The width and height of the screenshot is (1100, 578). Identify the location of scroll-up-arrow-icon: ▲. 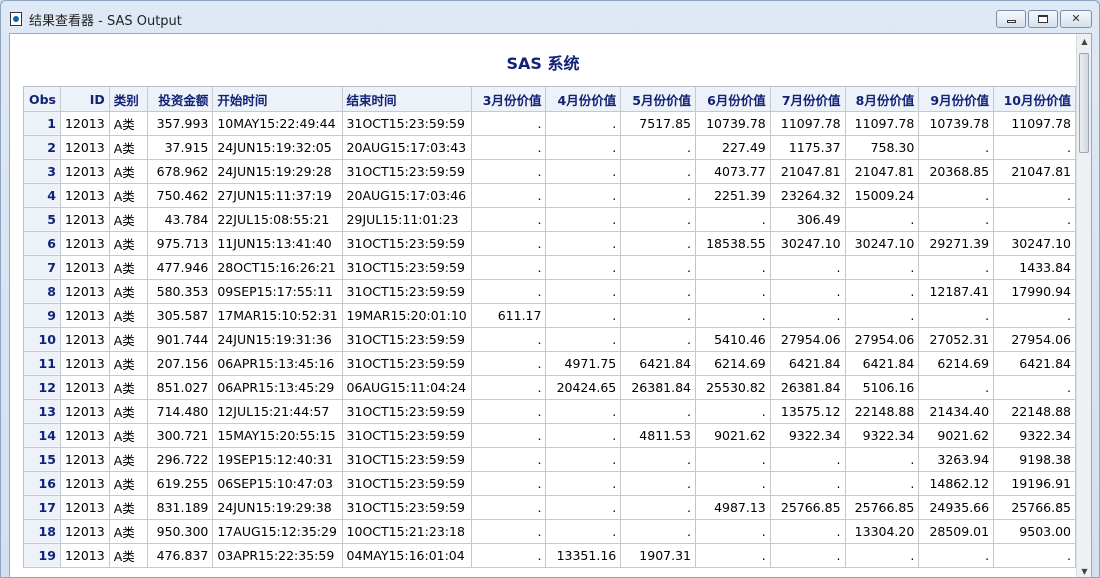
(1084, 42).